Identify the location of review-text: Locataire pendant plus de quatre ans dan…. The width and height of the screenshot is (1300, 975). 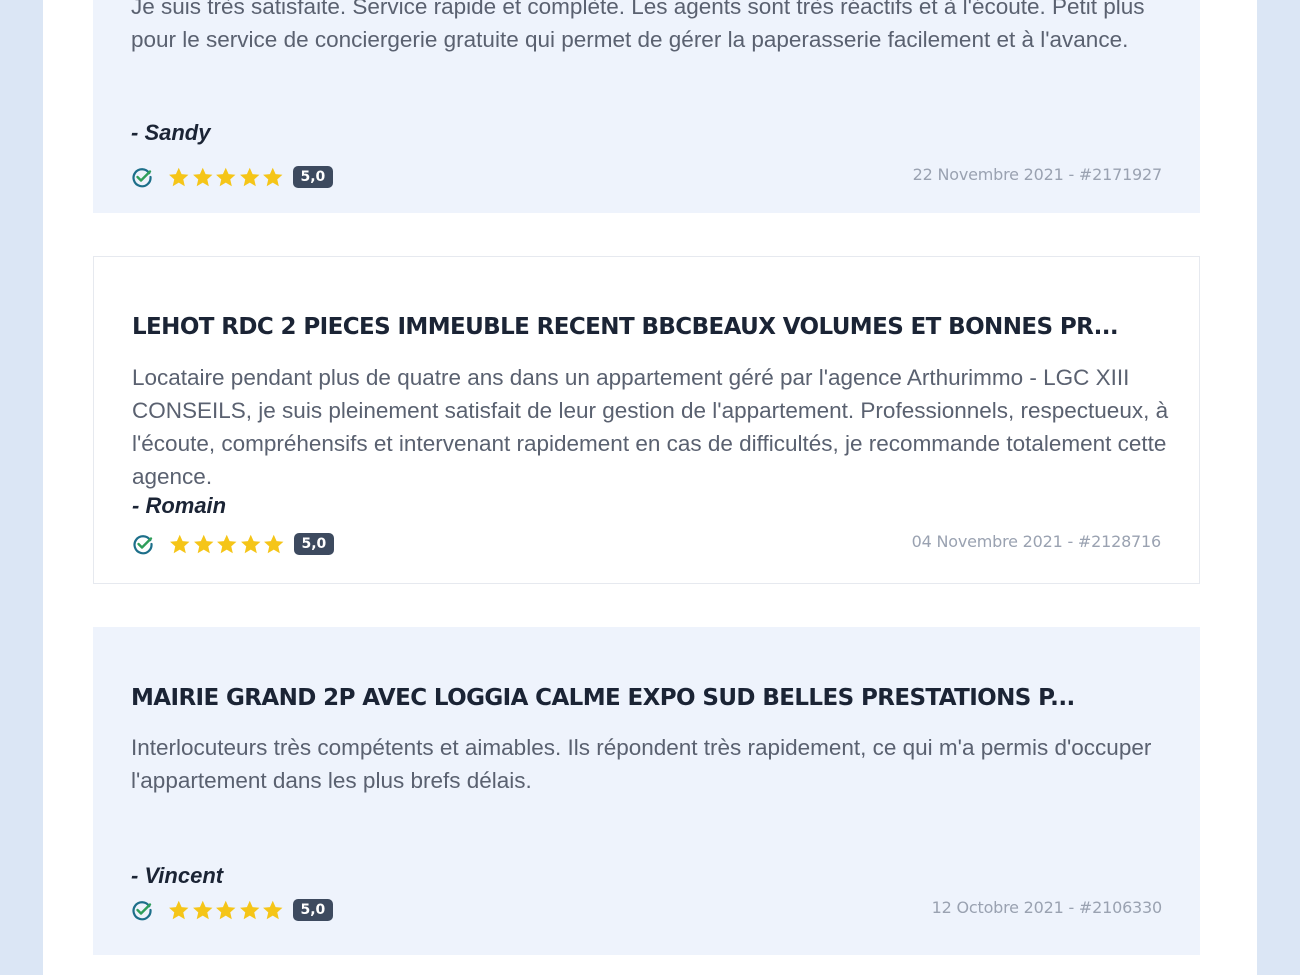
(650, 427).